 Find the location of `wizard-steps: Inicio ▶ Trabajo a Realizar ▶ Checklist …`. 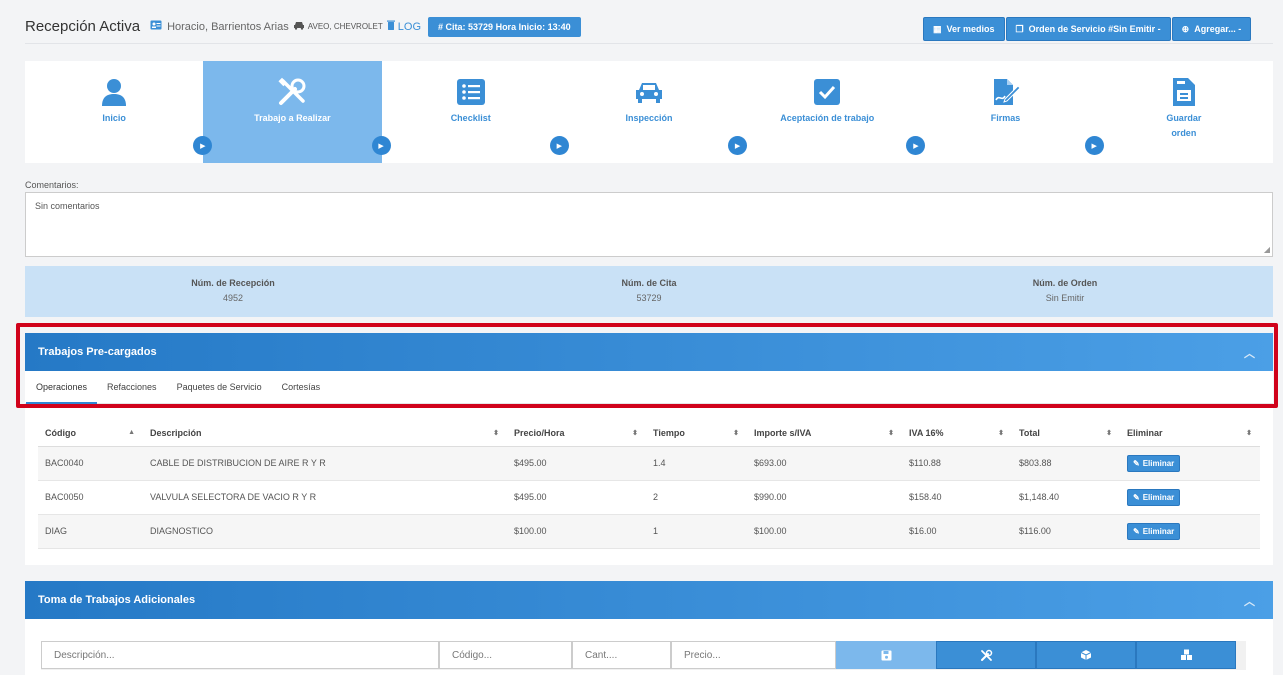

wizard-steps: Inicio ▶ Trabajo a Realizar ▶ Checklist … is located at coordinates (649, 112).